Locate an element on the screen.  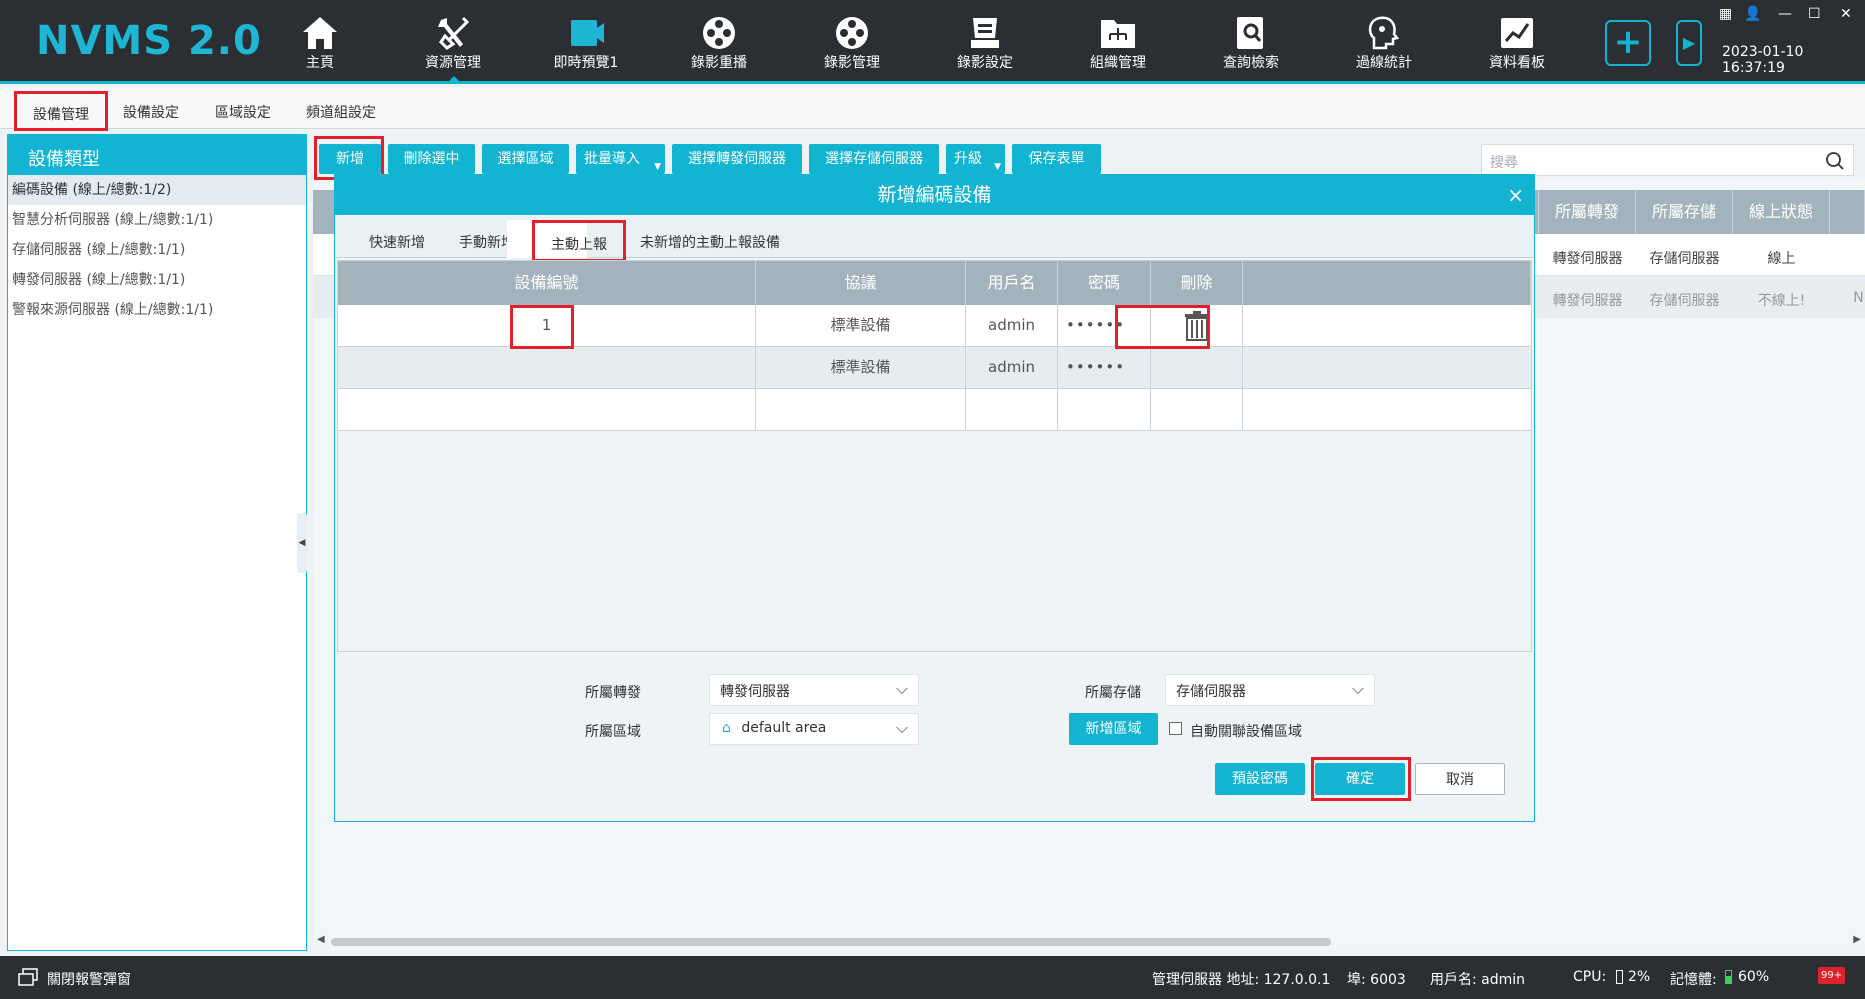
area-select: ⌂ default area ⌵ is located at coordinates (814, 729).